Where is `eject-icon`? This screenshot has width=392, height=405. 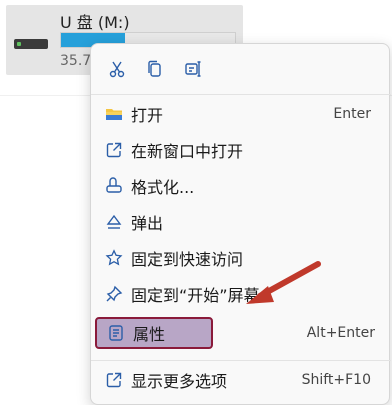 eject-icon is located at coordinates (114, 221).